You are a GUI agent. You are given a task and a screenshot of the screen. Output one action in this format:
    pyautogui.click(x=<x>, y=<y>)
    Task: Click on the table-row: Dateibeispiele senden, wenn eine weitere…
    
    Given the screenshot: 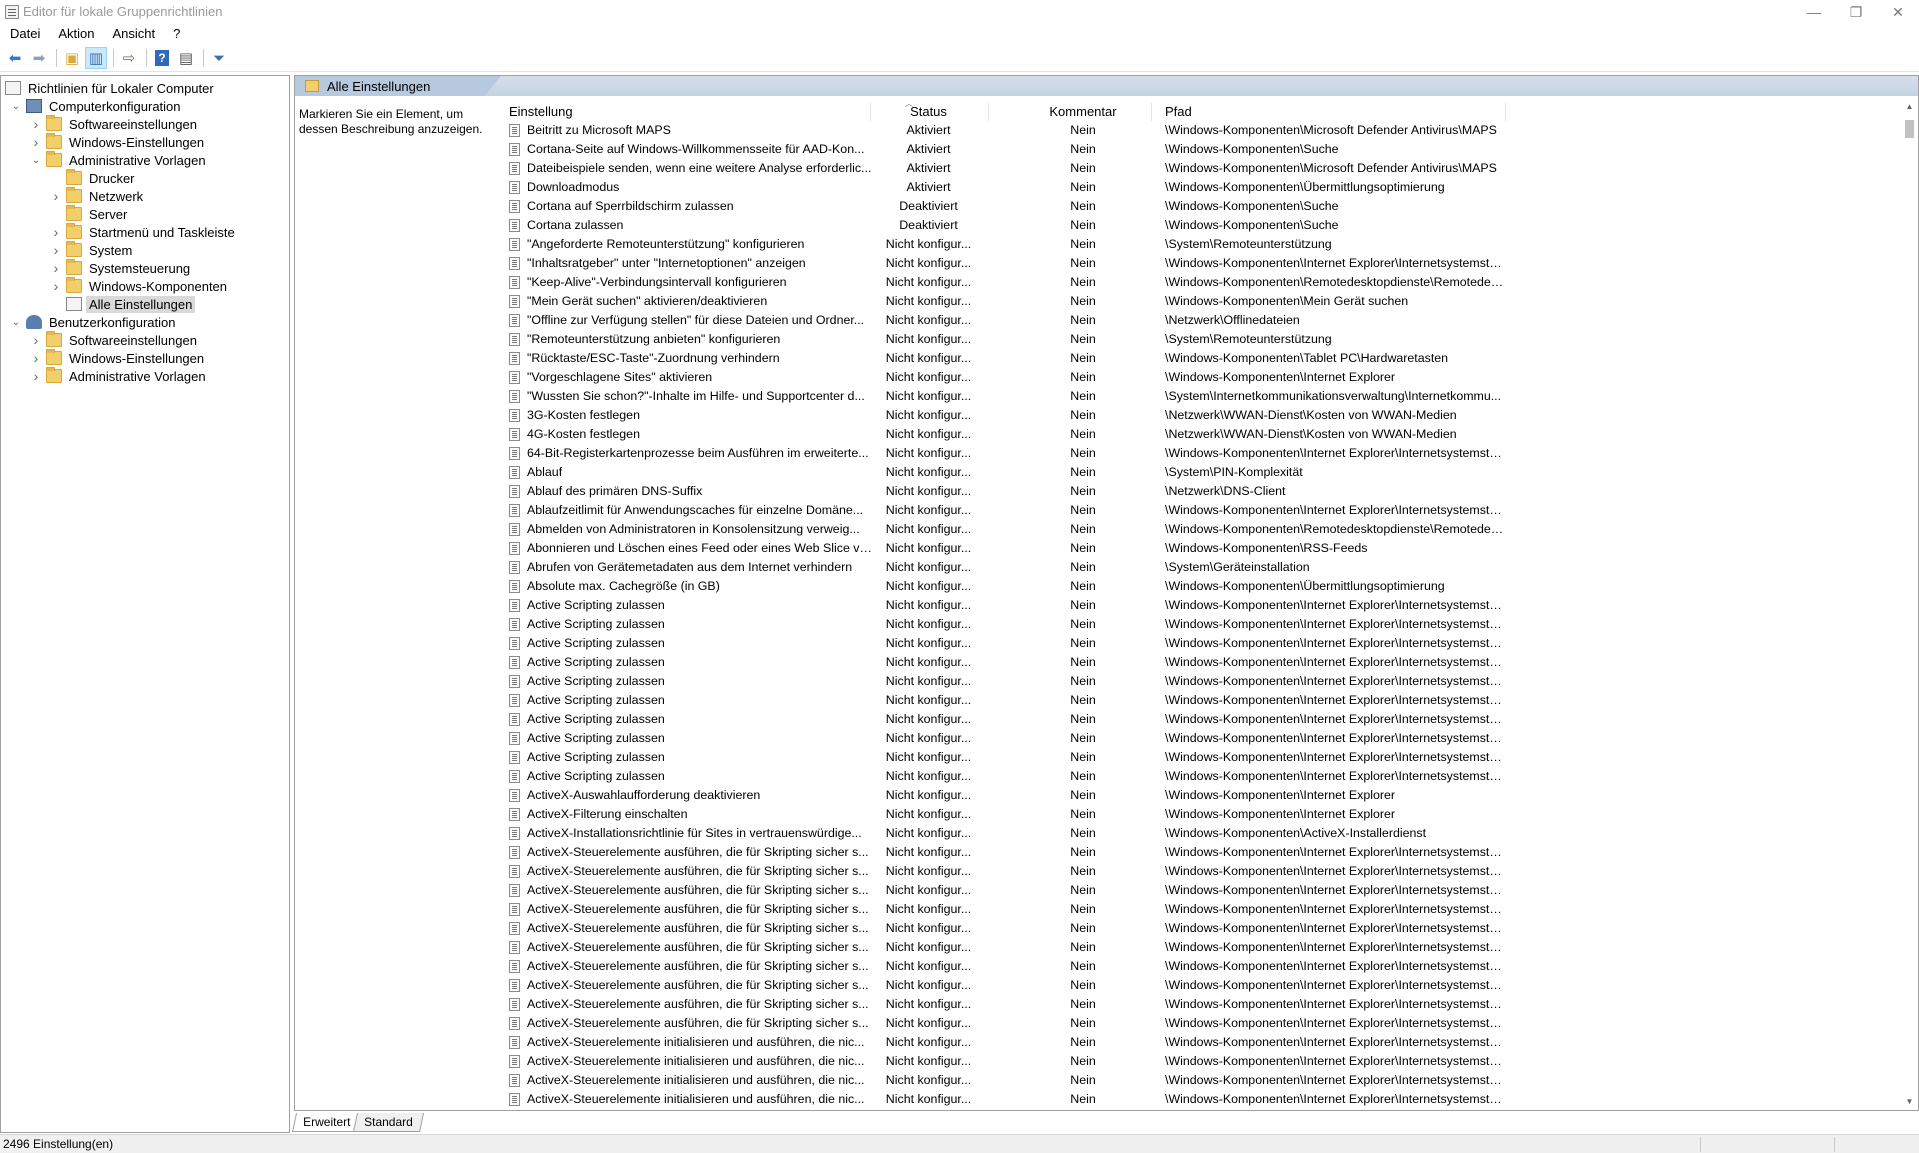 What is the action you would take?
    pyautogui.click(x=1210, y=168)
    